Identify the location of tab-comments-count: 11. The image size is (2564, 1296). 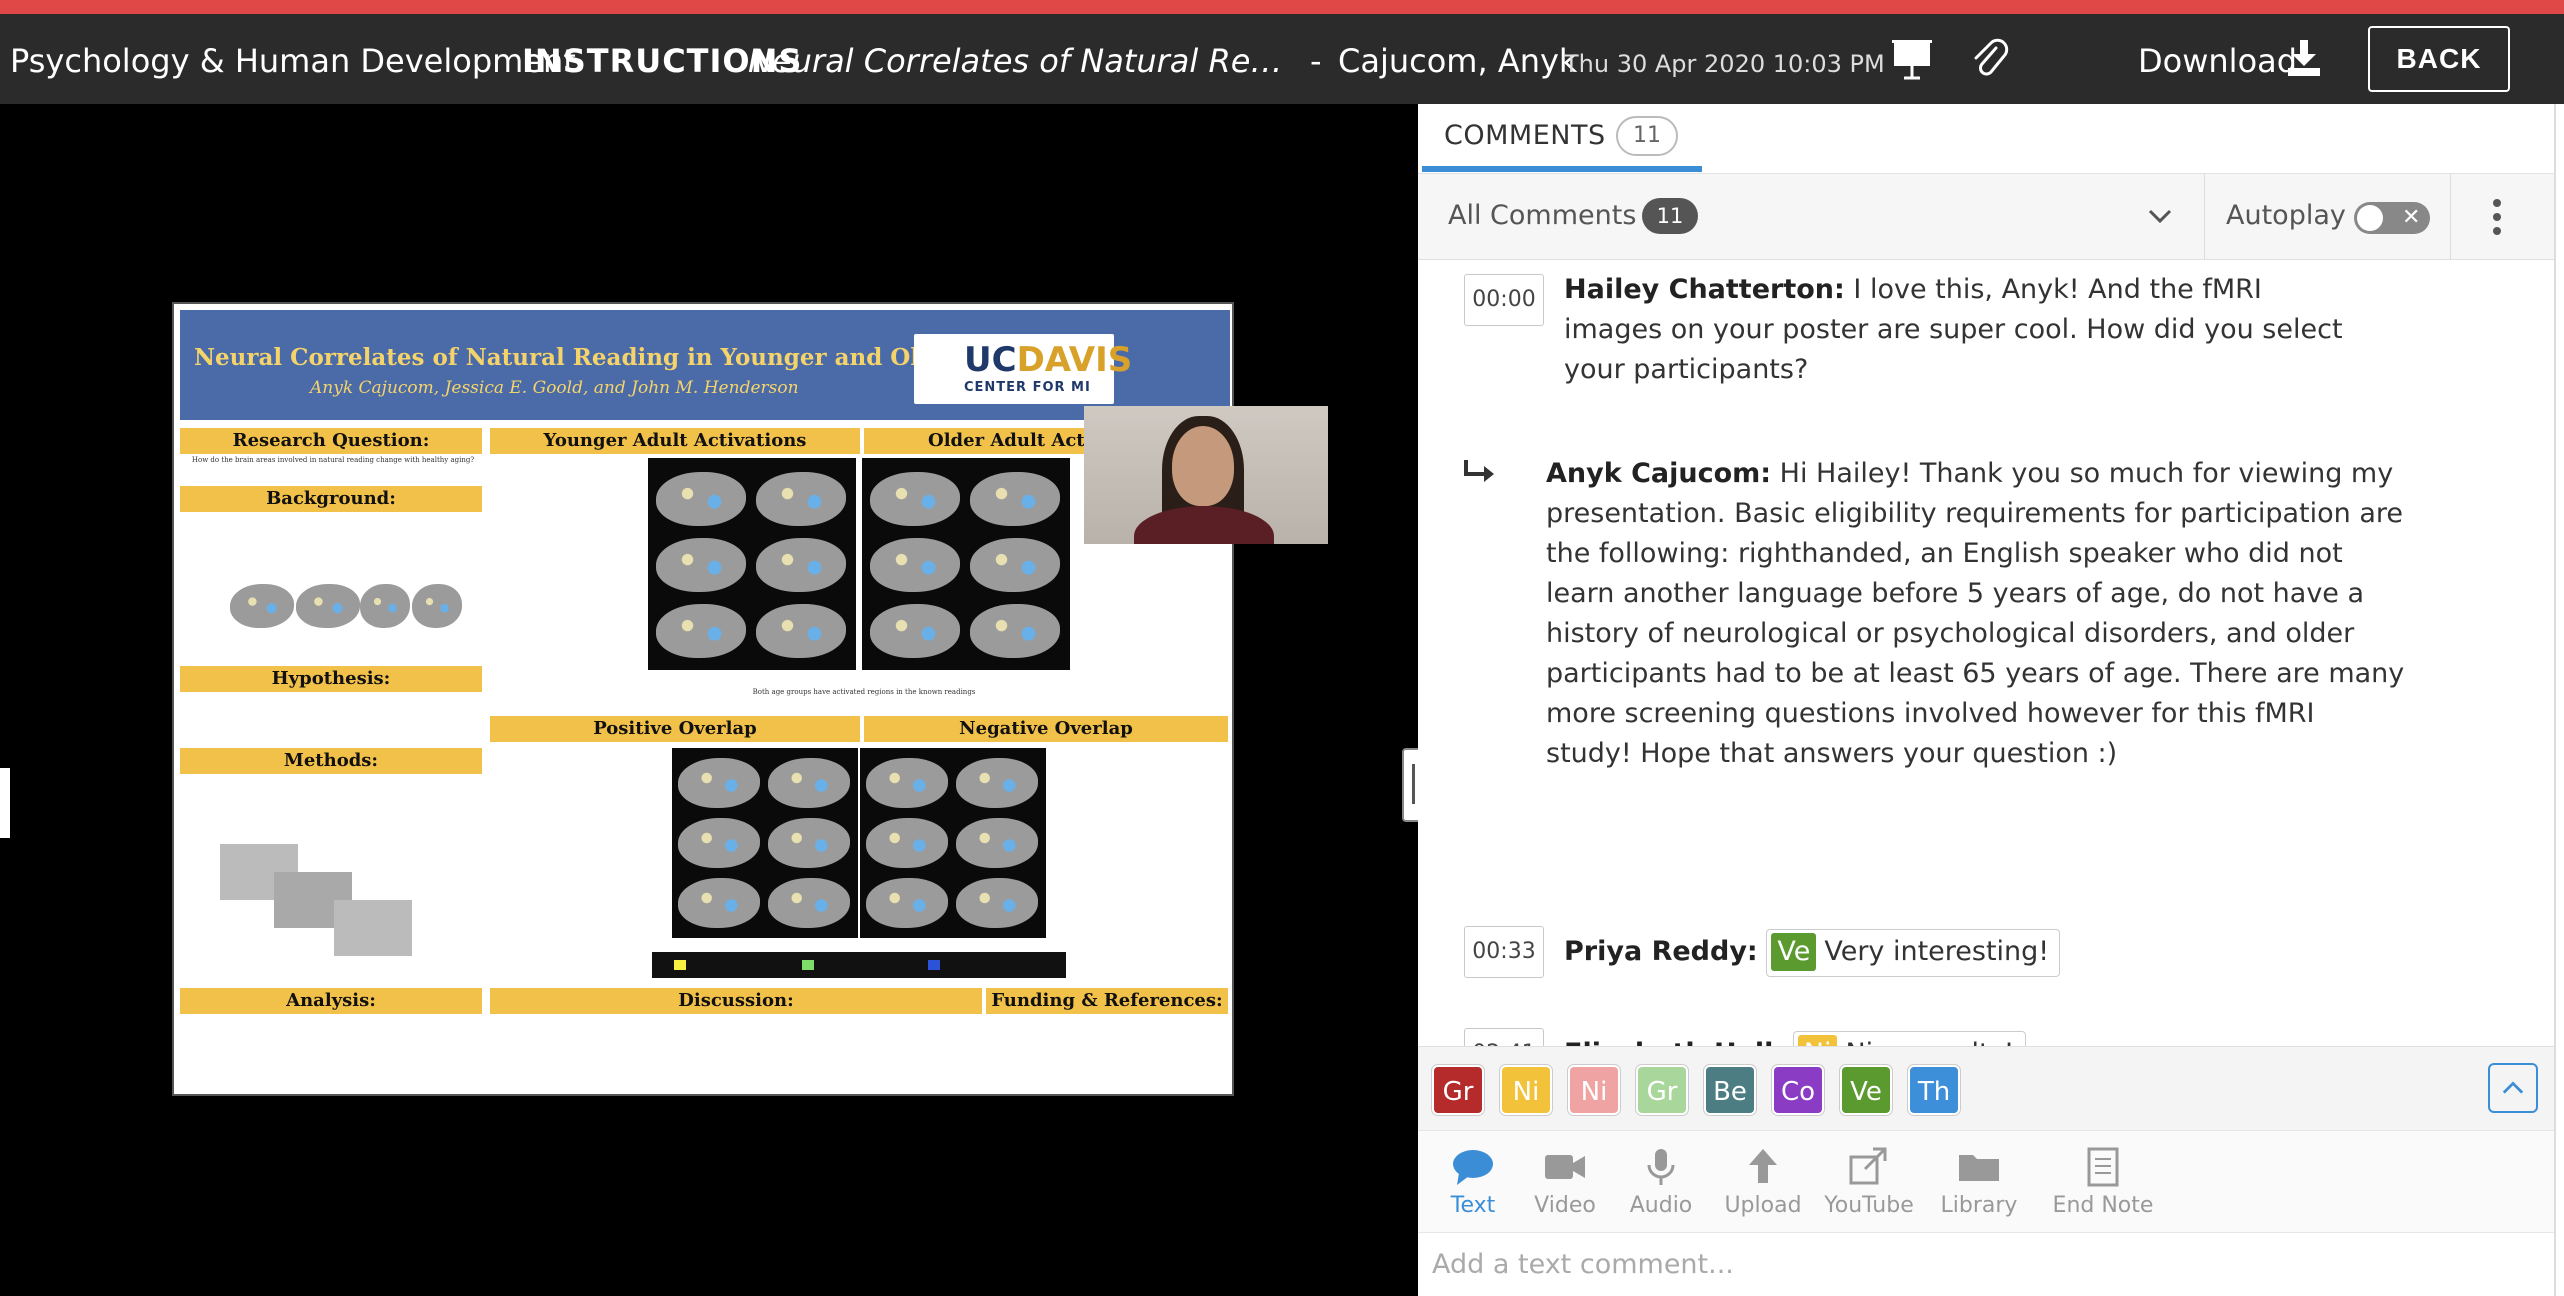
(1647, 136).